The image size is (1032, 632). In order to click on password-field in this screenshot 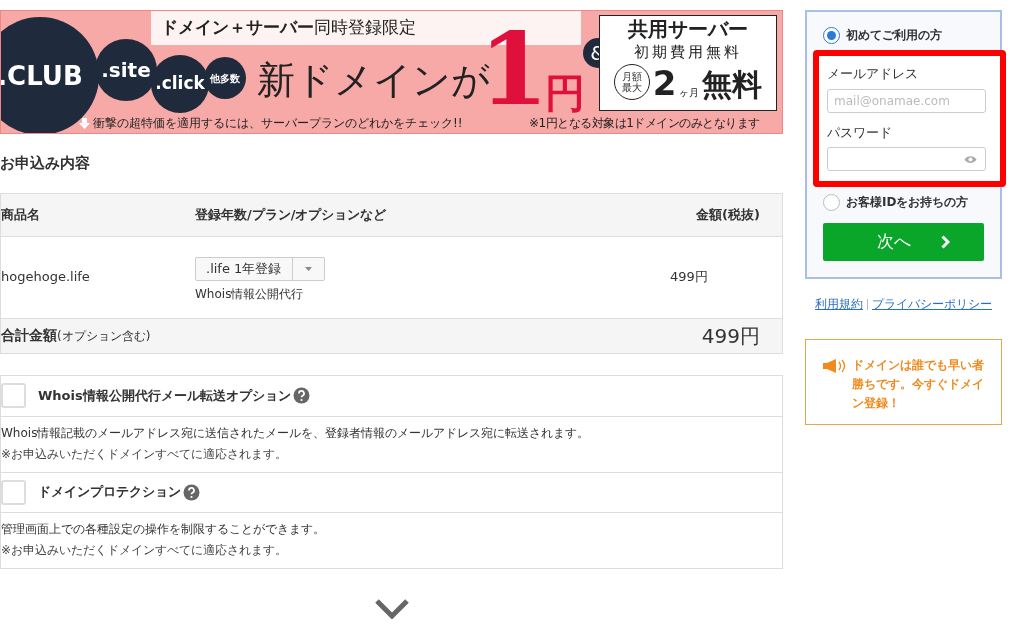, I will do `click(906, 159)`.